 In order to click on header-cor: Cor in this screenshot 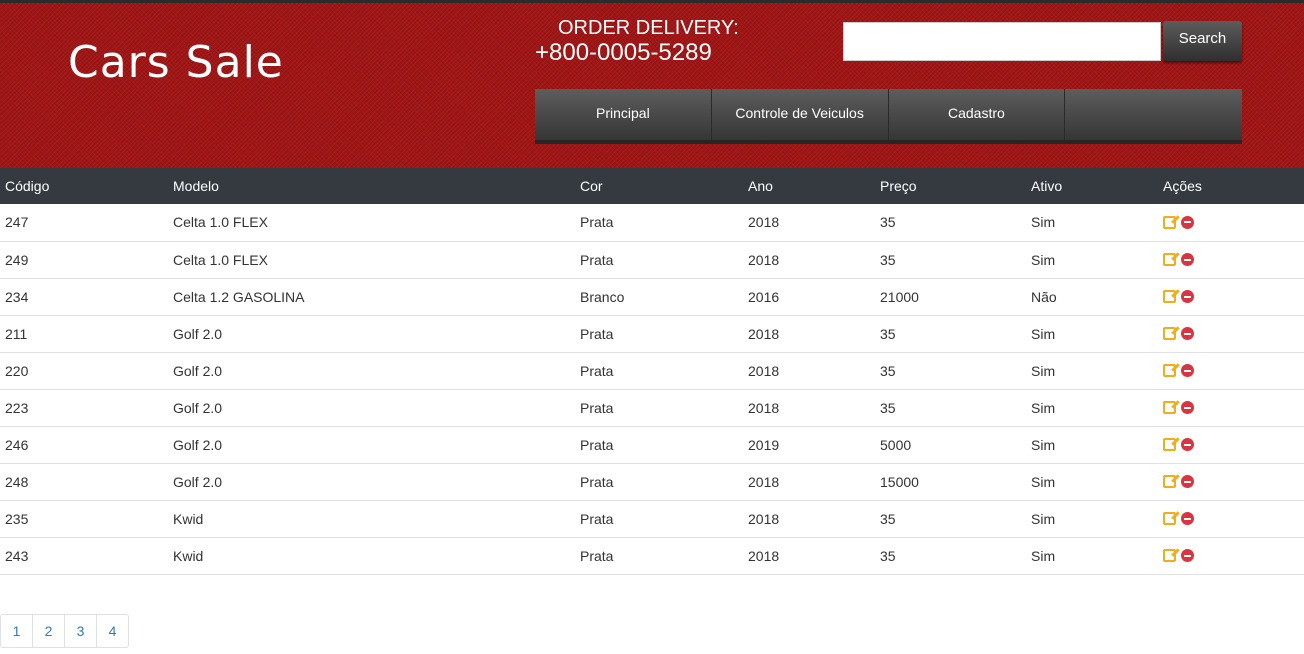, I will do `click(659, 186)`.